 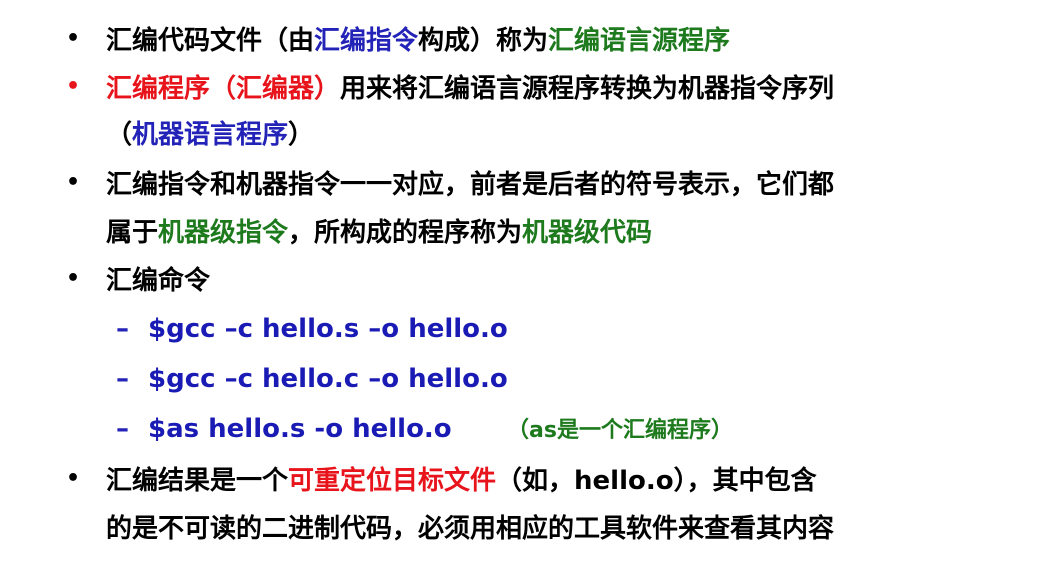 I want to click on bullet-1-text: 汇编代码文件（由汇编指令构成）称为汇编语言源程序, so click(x=418, y=41).